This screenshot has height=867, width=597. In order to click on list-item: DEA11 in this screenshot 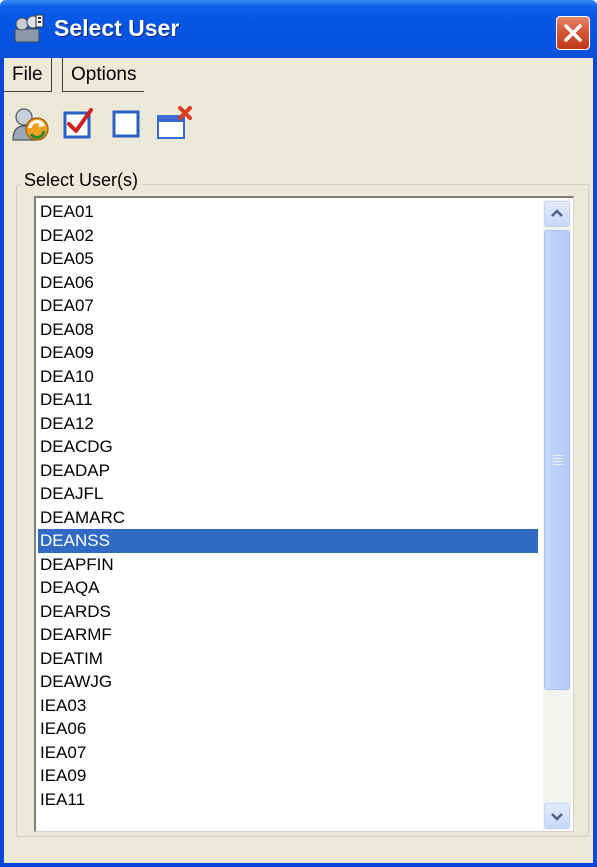, I will do `click(288, 400)`.